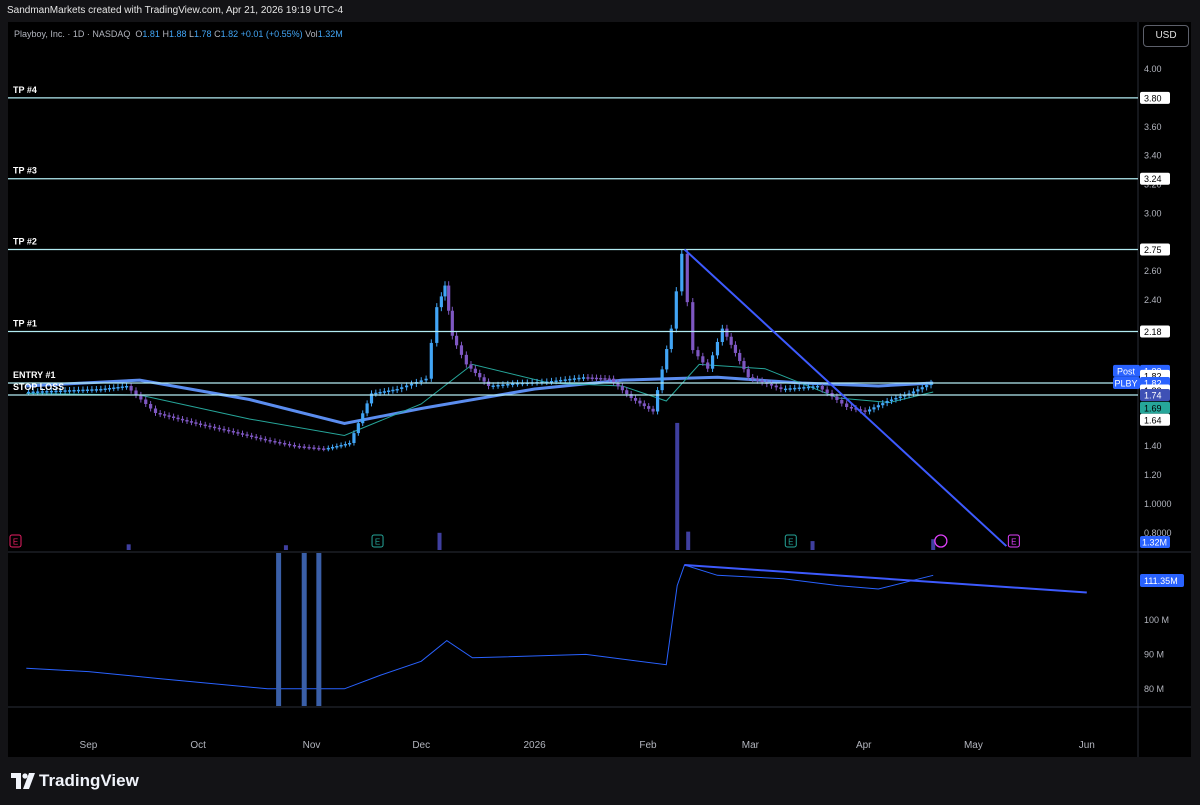  Describe the element at coordinates (34, 375) in the screenshot. I see `target-level-label: ENTRY #1` at that location.